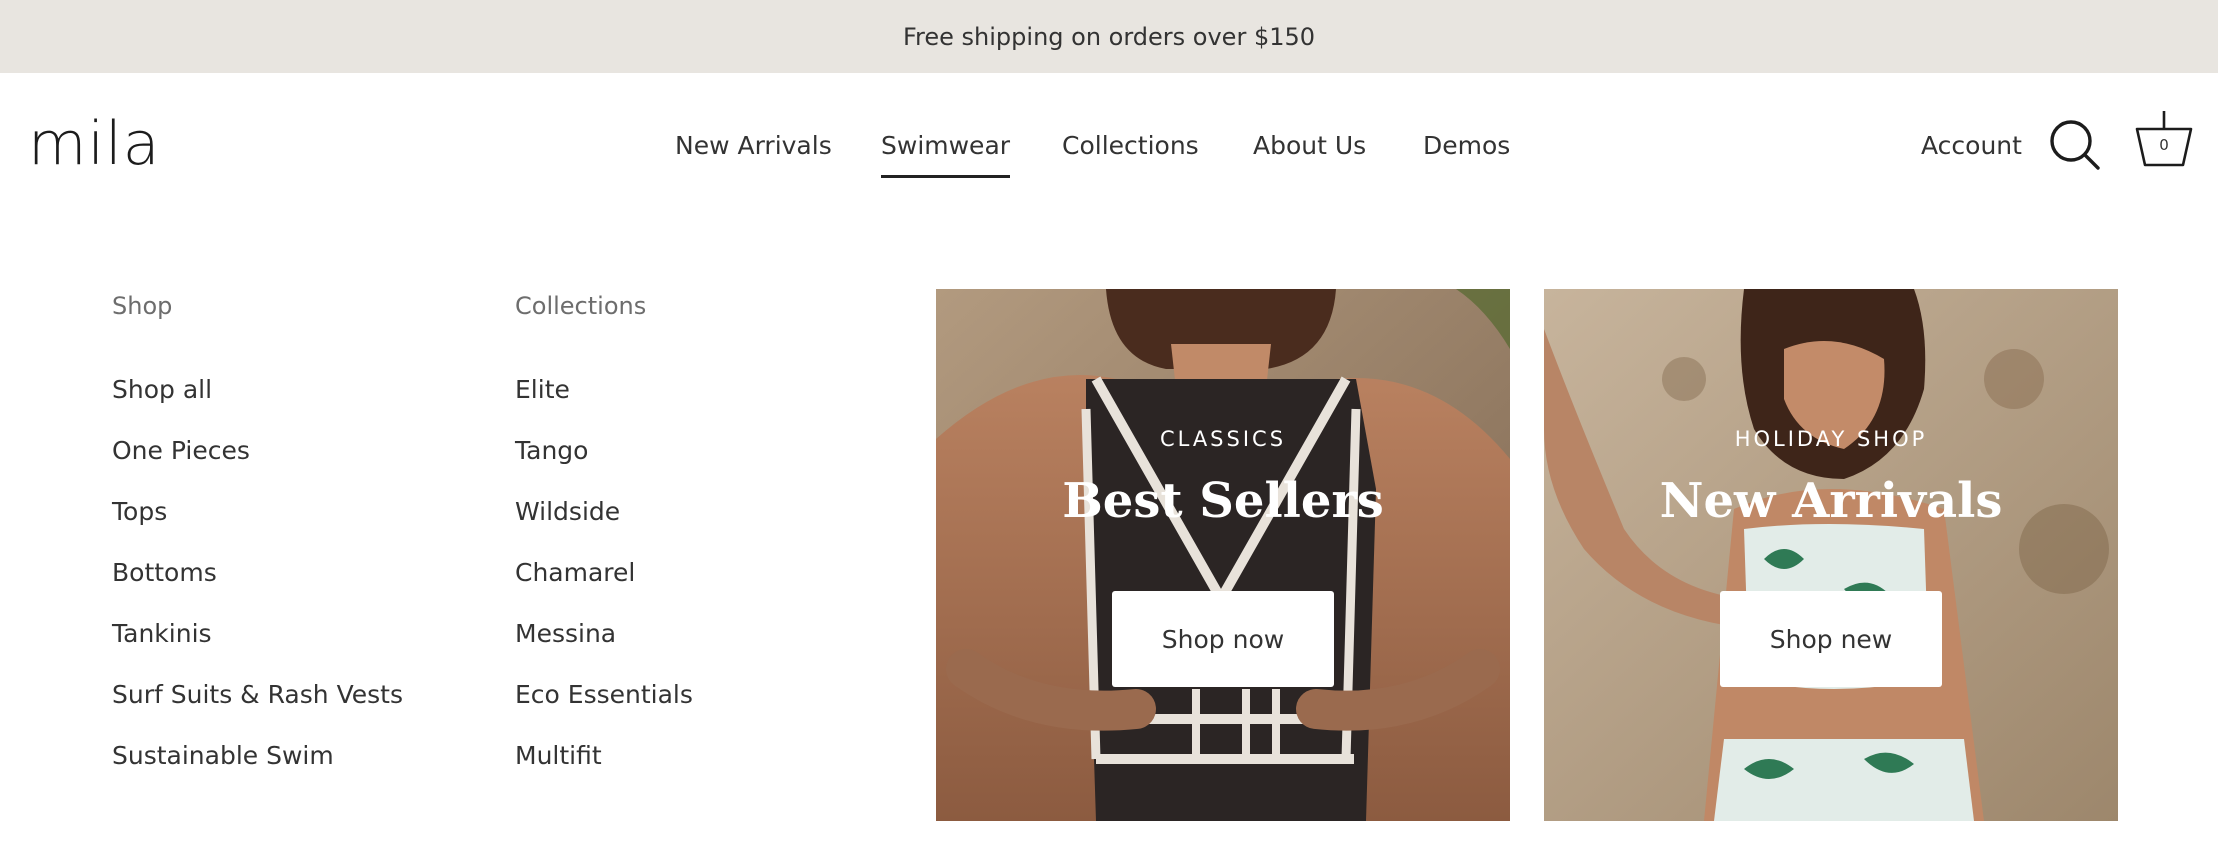 The height and width of the screenshot is (868, 2218). I want to click on menu-link-one-pieces: One Pieces, so click(257, 465).